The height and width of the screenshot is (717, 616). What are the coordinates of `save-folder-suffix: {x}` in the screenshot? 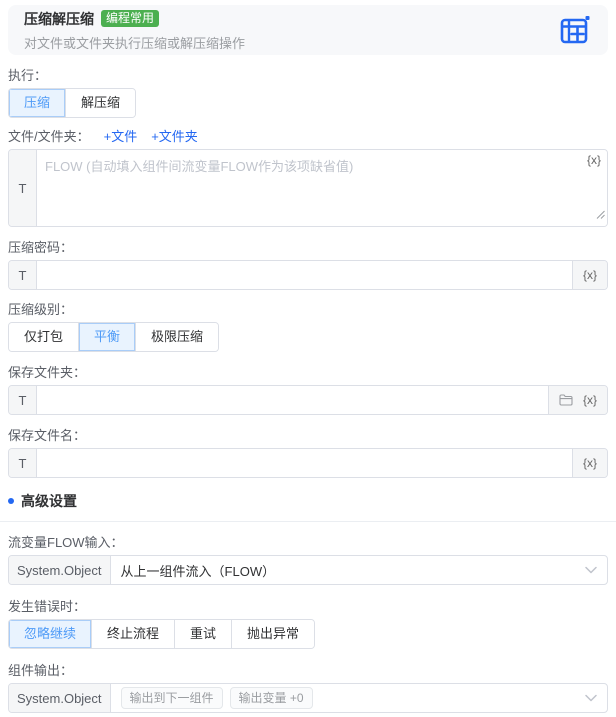 It's located at (577, 400).